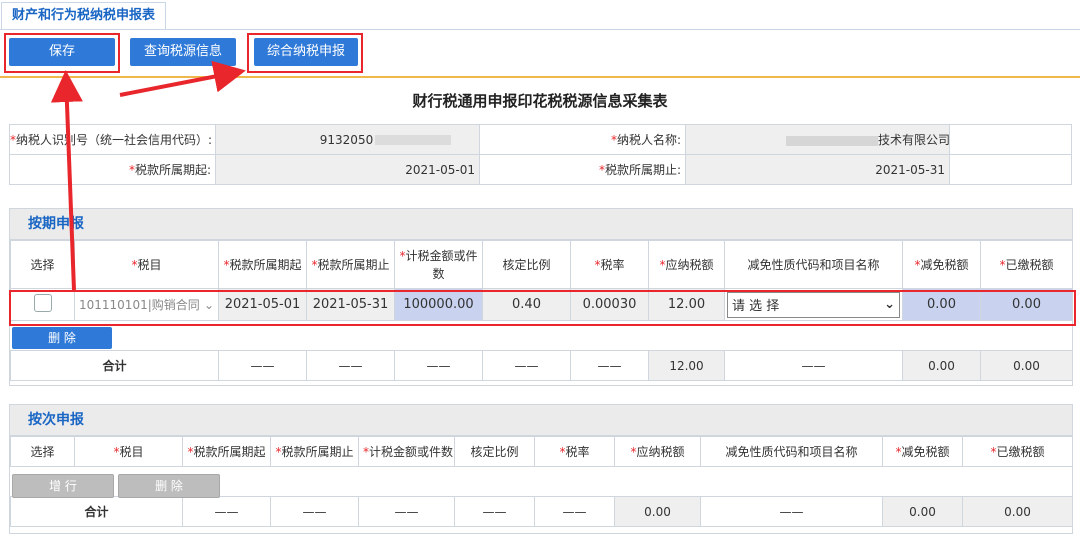 This screenshot has width=1080, height=538. I want to click on row-highlight, so click(542, 308).